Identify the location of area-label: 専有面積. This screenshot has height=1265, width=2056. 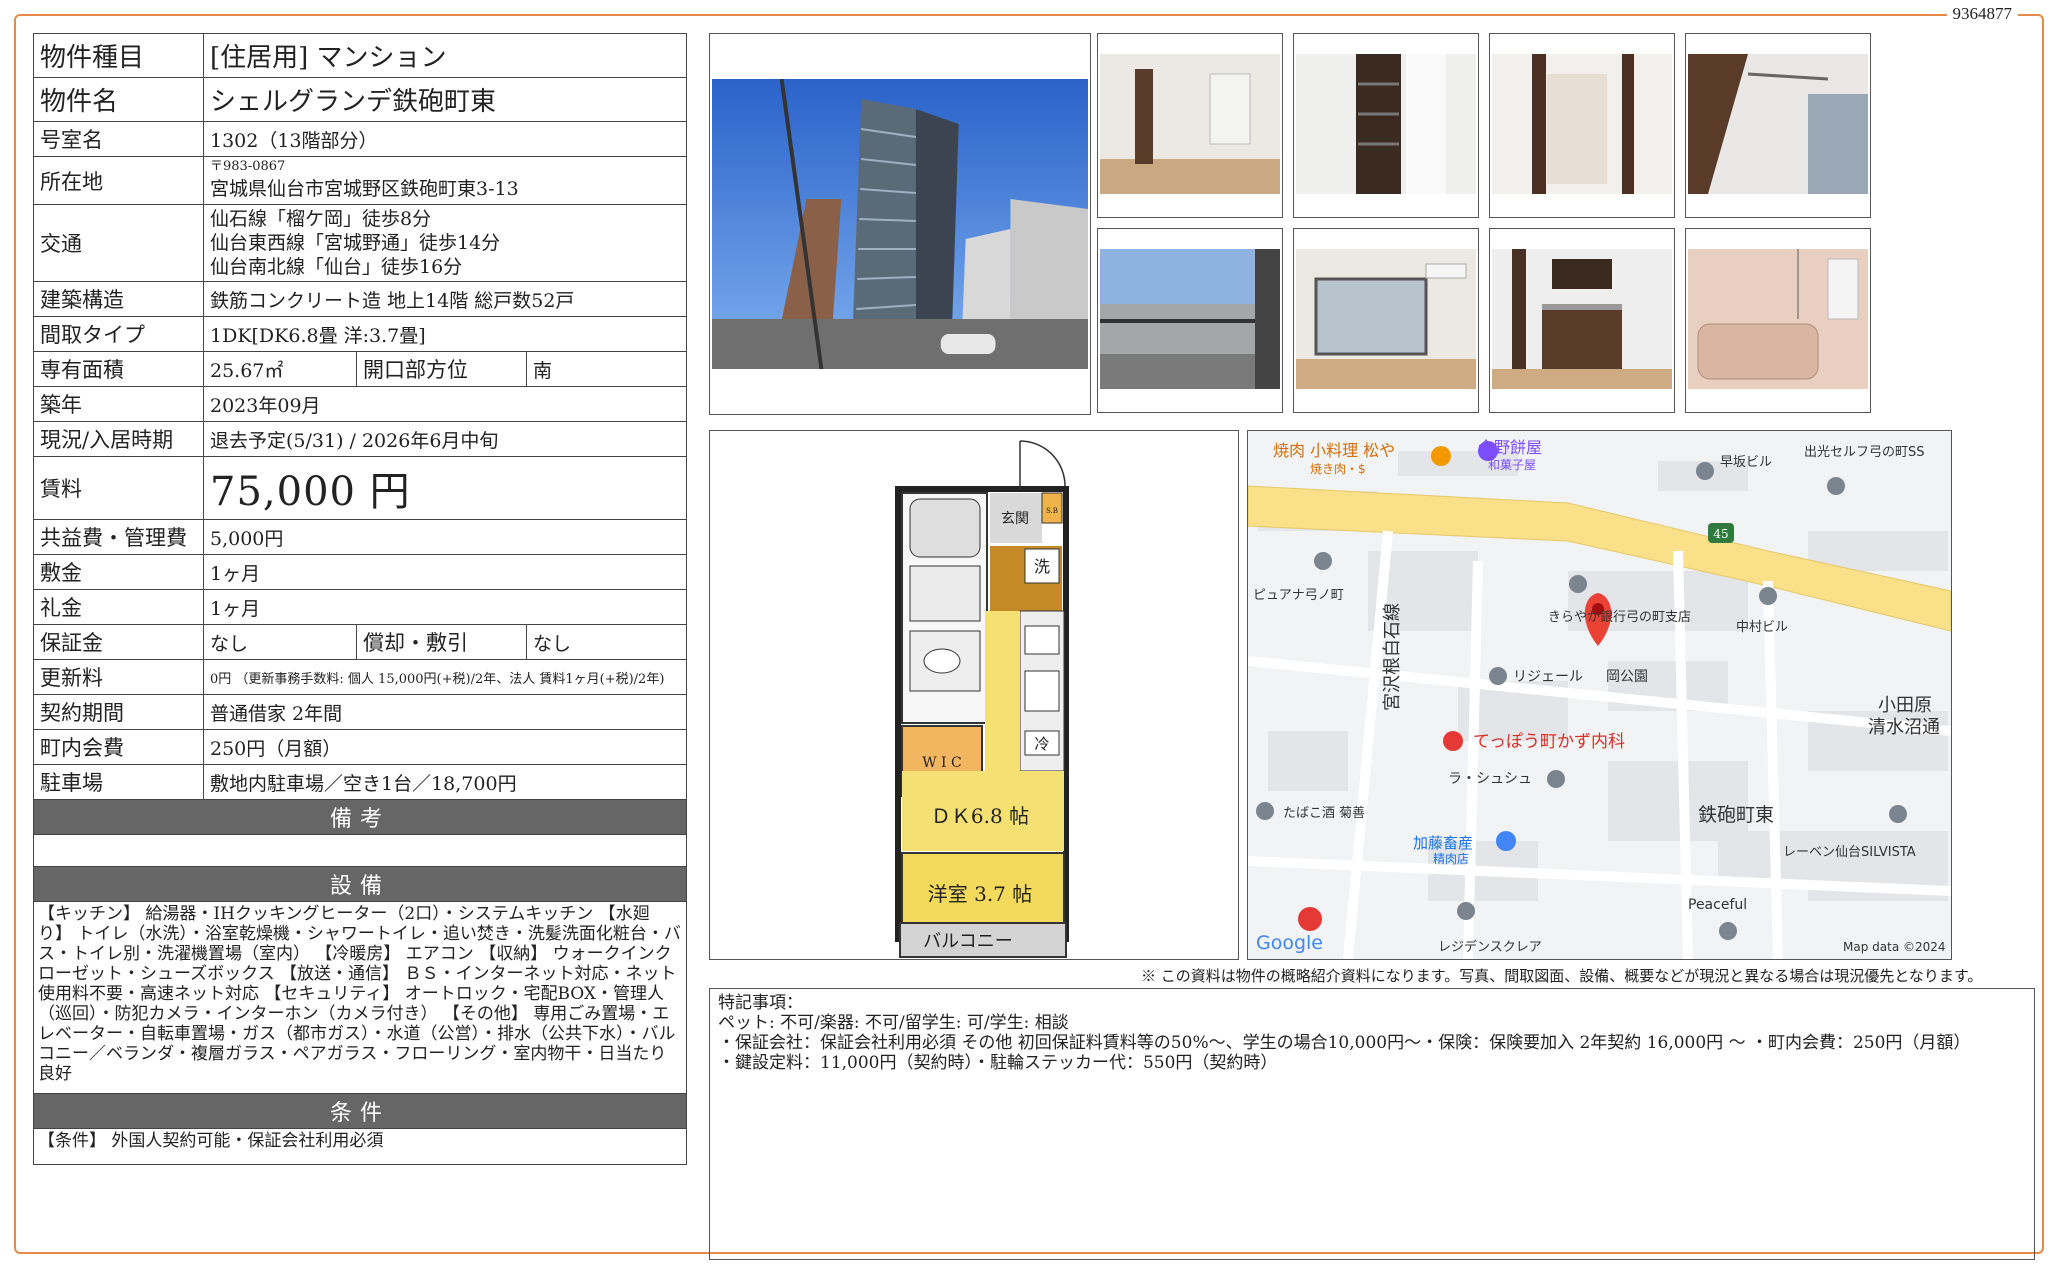
(118, 369).